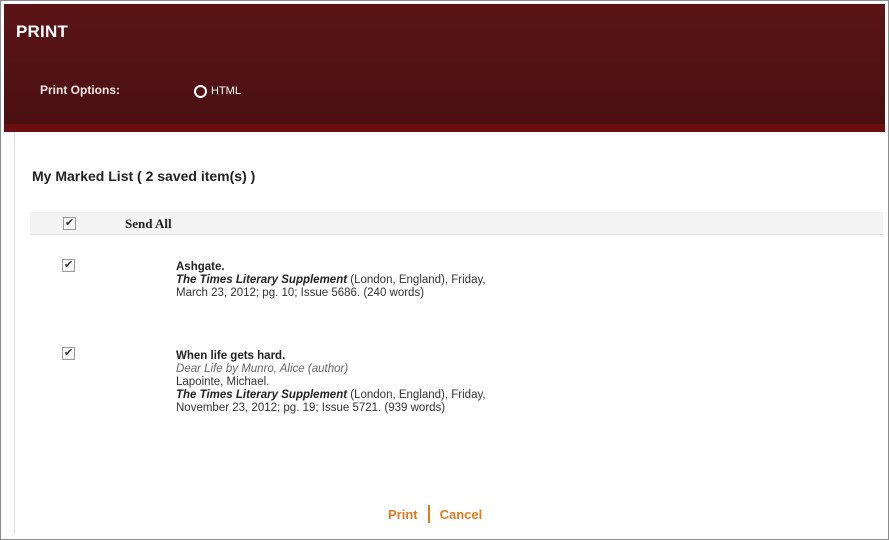  Describe the element at coordinates (435, 514) in the screenshot. I see `dialog-actions: Print Cancel` at that location.